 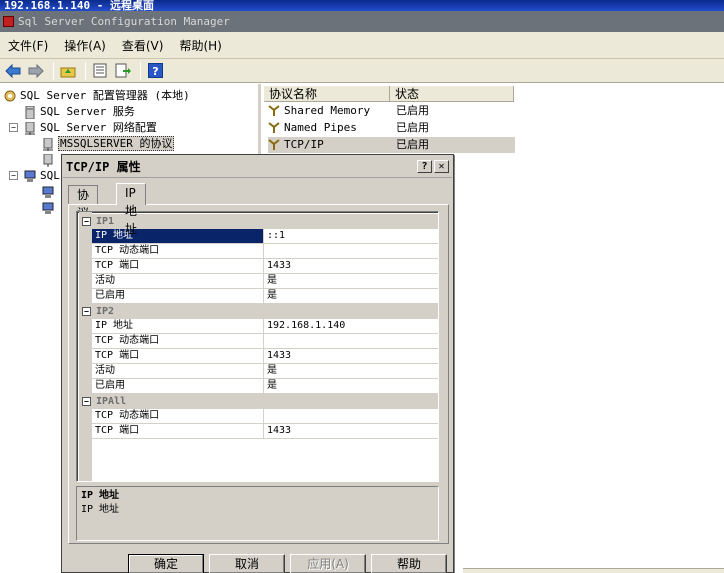 I want to click on grid-row: IP 地址 192.168.1.140, so click(x=265, y=326).